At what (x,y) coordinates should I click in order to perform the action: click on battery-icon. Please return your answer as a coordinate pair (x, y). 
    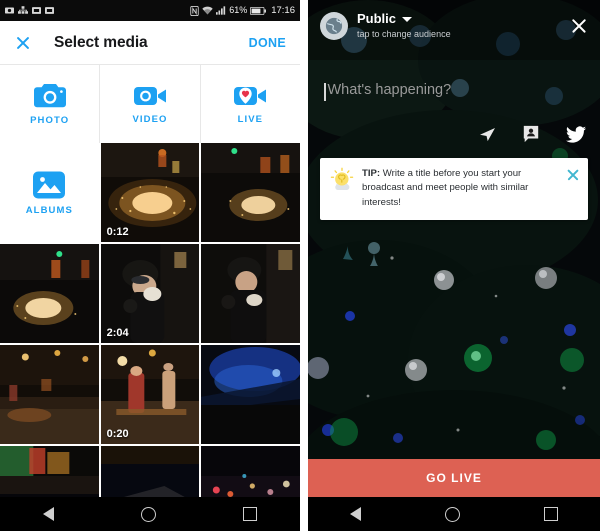
    Looking at the image, I should click on (258, 10).